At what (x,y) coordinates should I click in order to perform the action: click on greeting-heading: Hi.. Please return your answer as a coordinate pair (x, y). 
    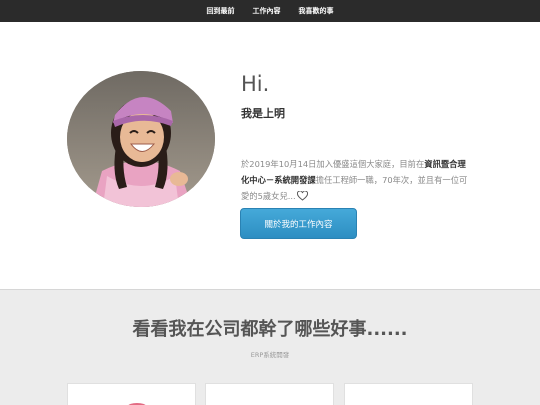
    Looking at the image, I should click on (255, 84).